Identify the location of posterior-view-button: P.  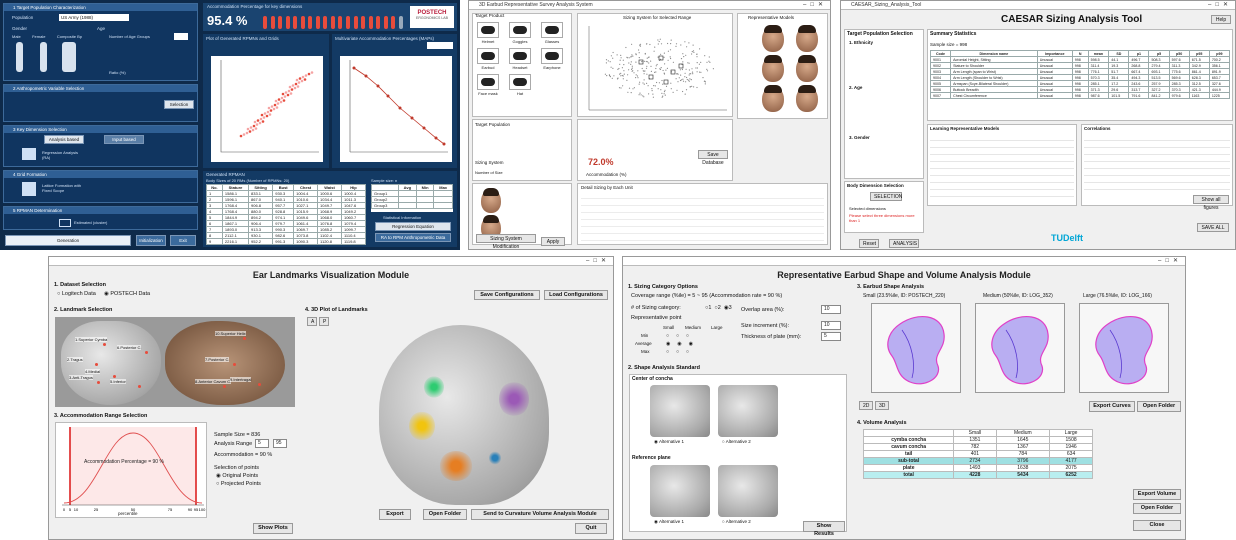
(324, 321).